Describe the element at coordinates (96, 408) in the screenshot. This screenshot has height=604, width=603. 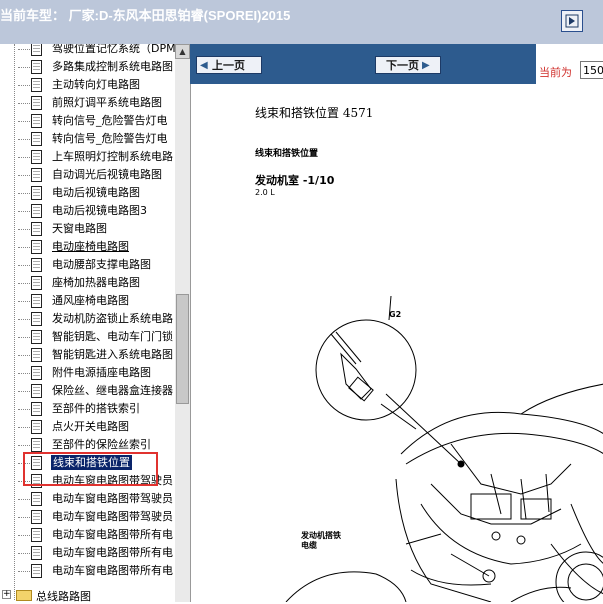
I see `tree-item-label: 至部件的搭铁索引` at that location.